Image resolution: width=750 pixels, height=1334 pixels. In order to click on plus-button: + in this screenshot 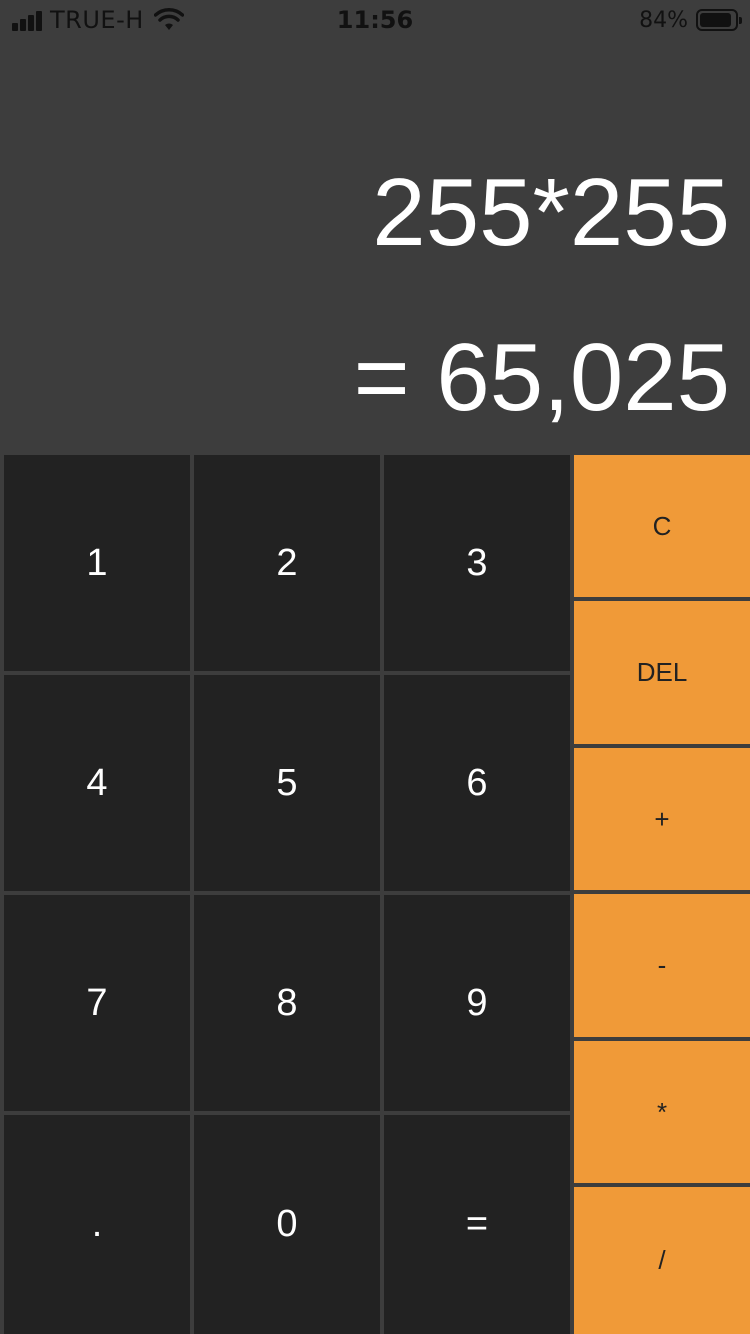, I will do `click(662, 819)`.